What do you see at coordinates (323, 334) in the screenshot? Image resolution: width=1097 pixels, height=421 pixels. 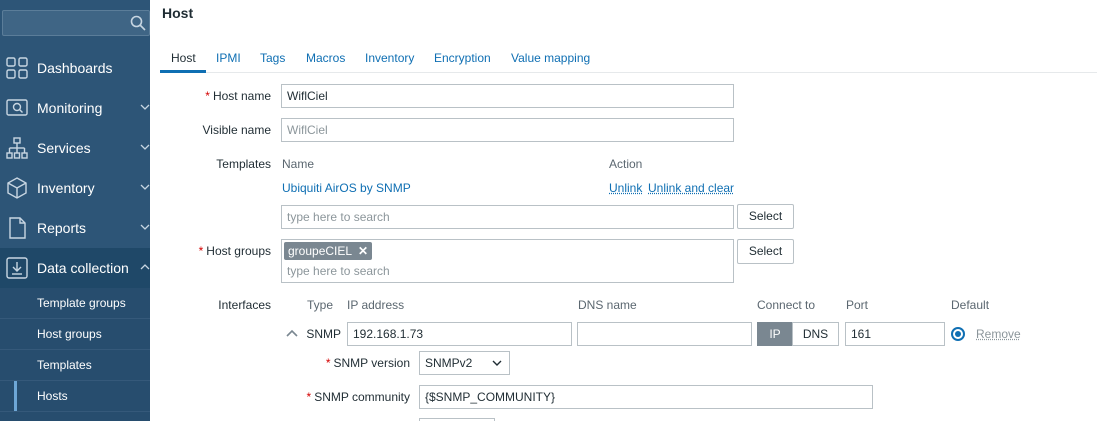 I see `interface-type: SNMP` at bounding box center [323, 334].